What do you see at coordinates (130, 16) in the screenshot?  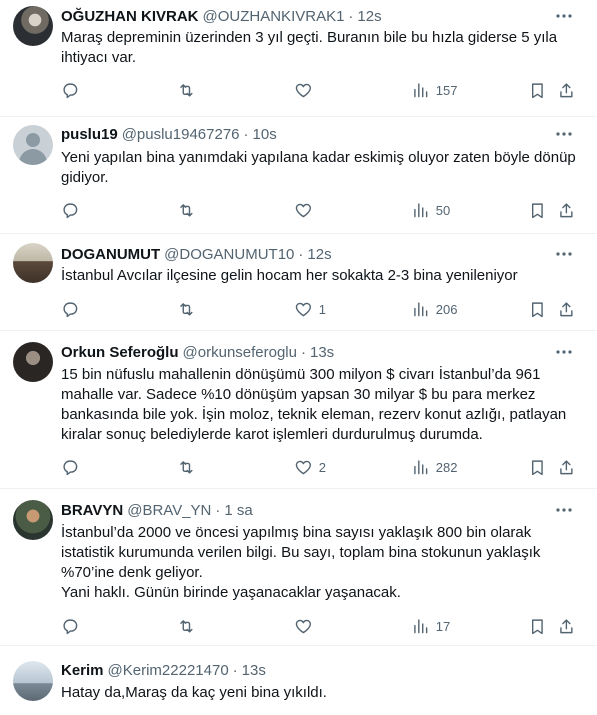 I see `author-name: OĞUZHAN KIVRAK` at bounding box center [130, 16].